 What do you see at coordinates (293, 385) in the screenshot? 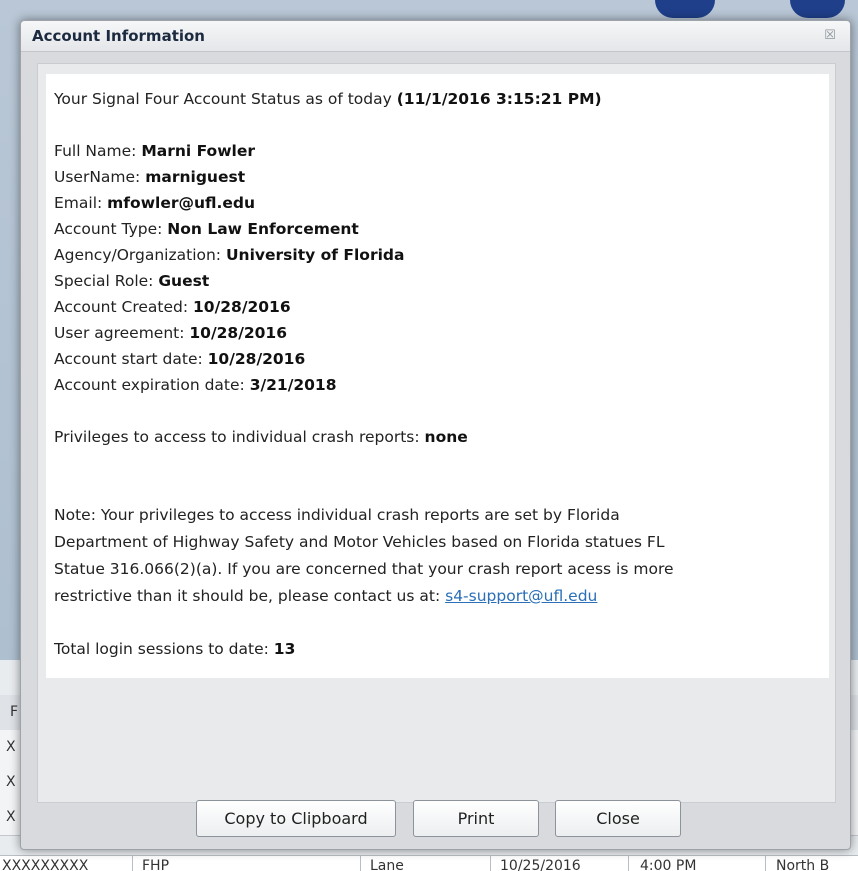
I see `field-value: 3/21/2018` at bounding box center [293, 385].